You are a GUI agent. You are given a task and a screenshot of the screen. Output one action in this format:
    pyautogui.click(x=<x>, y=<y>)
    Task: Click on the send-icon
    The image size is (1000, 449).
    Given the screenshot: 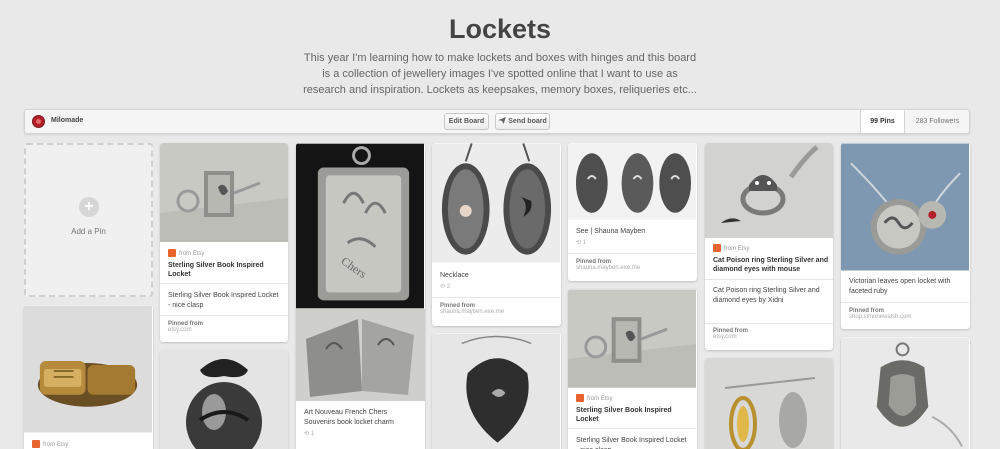 What is the action you would take?
    pyautogui.click(x=502, y=120)
    